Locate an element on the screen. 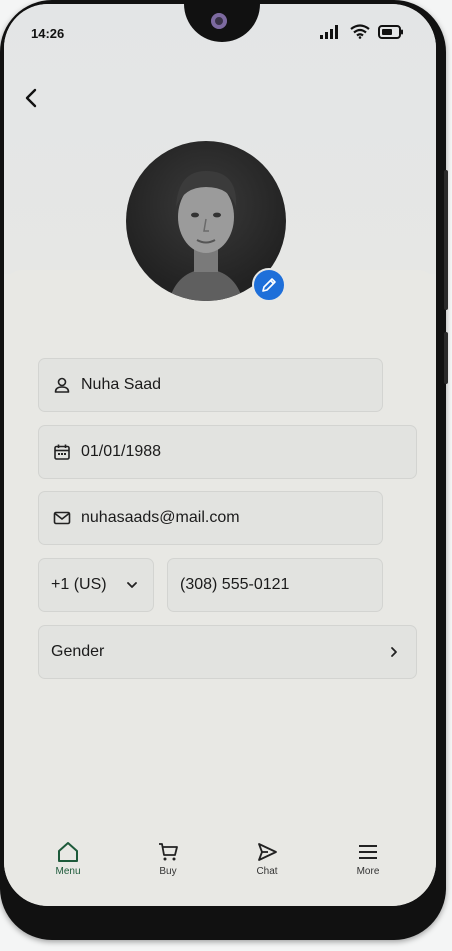  nav-label-menu: Menu is located at coordinates (68, 871).